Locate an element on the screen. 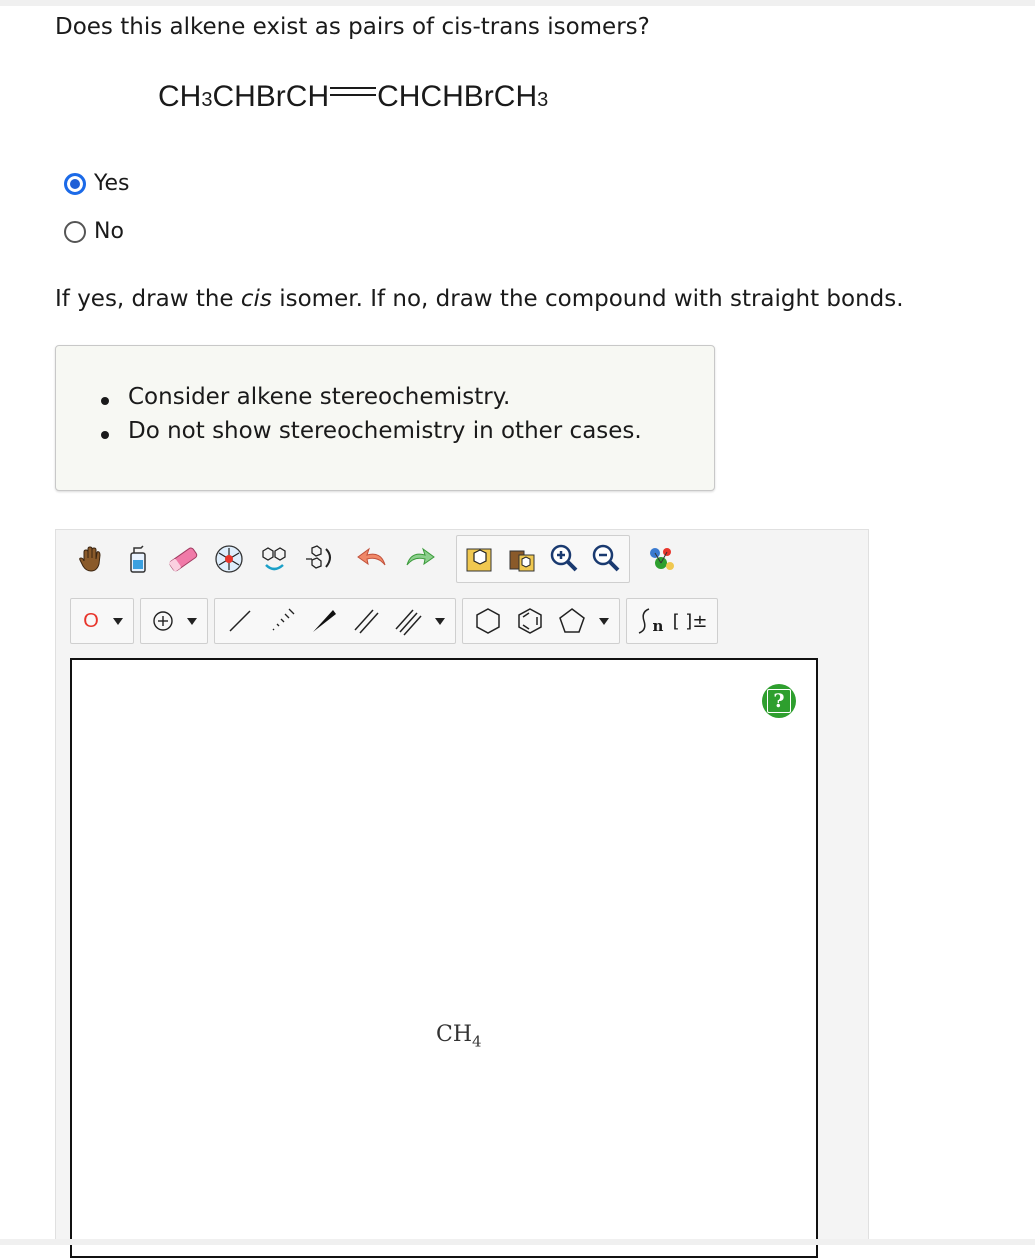 This screenshot has width=1035, height=1258. charge-bracket-label: [ ]± is located at coordinates (690, 621).